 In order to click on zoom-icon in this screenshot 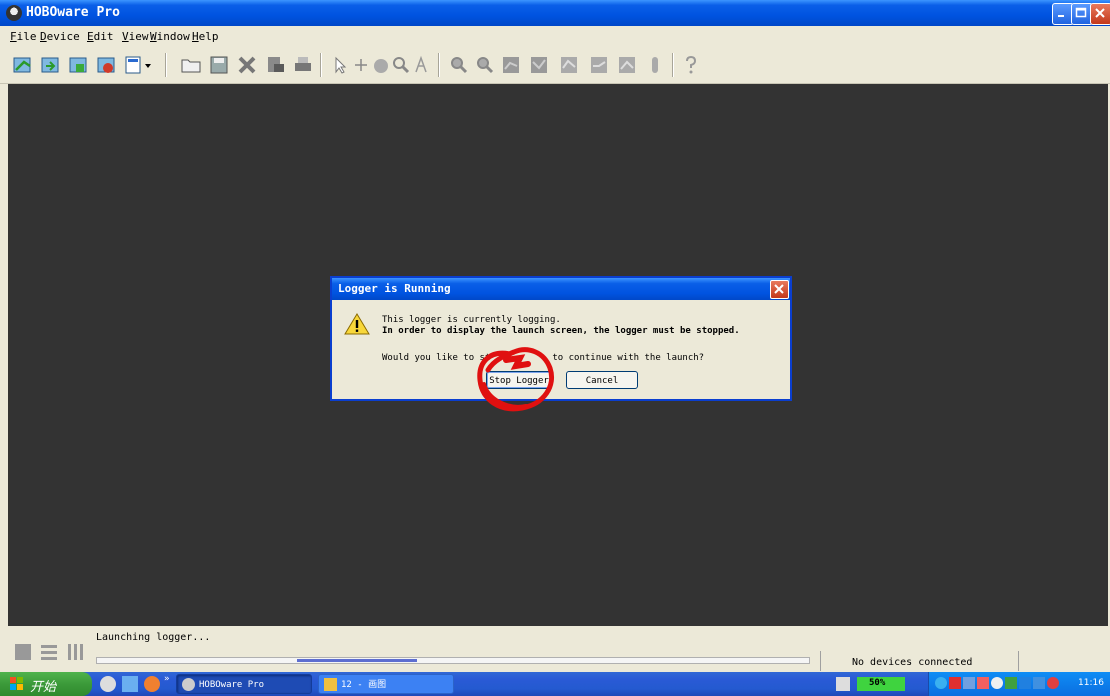, I will do `click(401, 65)`.